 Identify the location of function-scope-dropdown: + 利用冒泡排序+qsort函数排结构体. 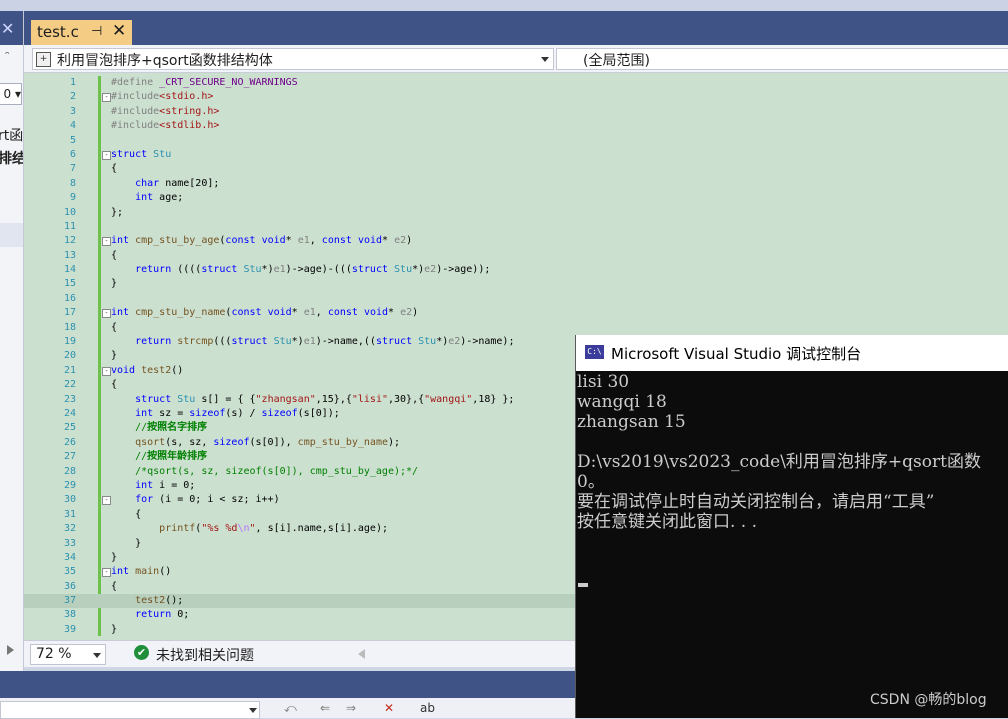
(293, 59).